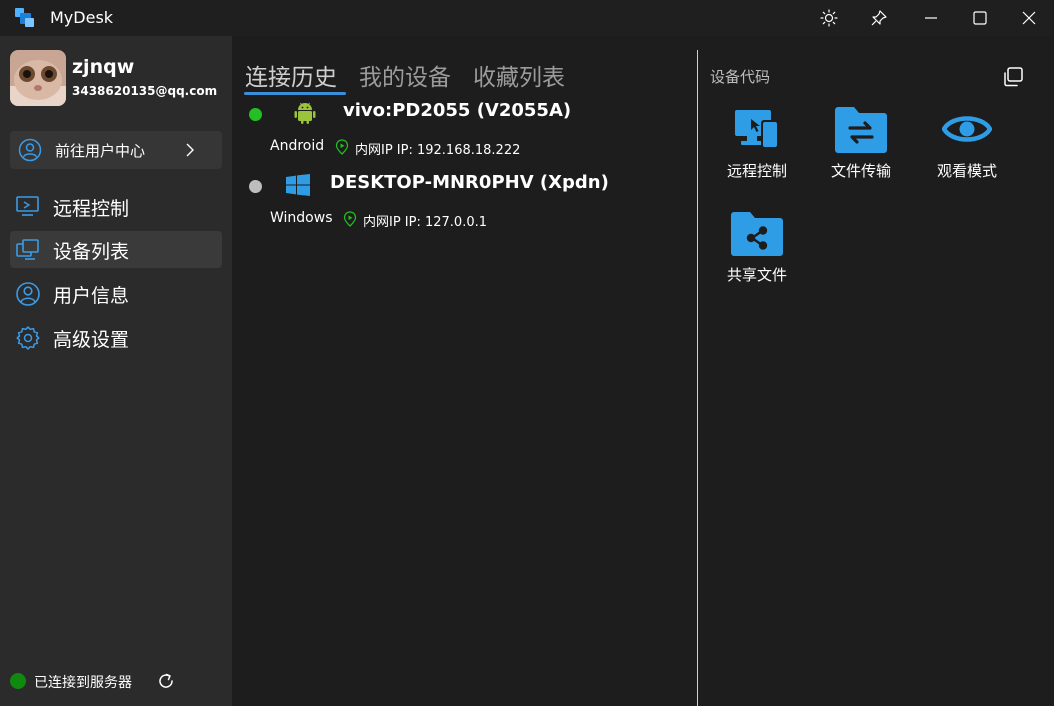 The image size is (1054, 706). I want to click on sidebar-item-label: 用户信息, so click(91, 296).